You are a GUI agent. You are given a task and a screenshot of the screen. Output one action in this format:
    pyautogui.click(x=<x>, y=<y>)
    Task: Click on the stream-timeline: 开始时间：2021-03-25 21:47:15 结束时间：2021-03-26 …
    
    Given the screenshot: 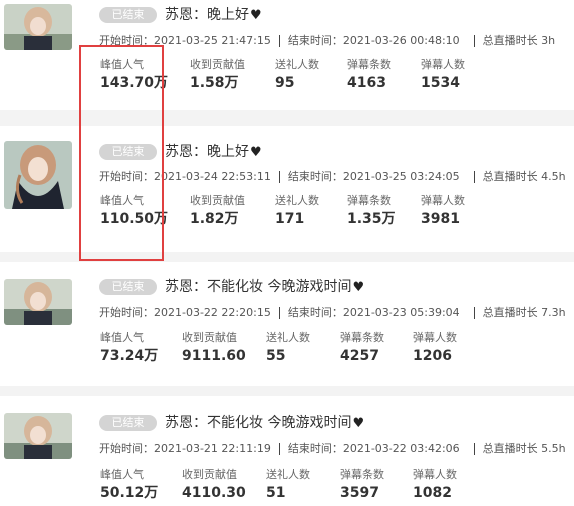 What is the action you would take?
    pyautogui.click(x=327, y=40)
    